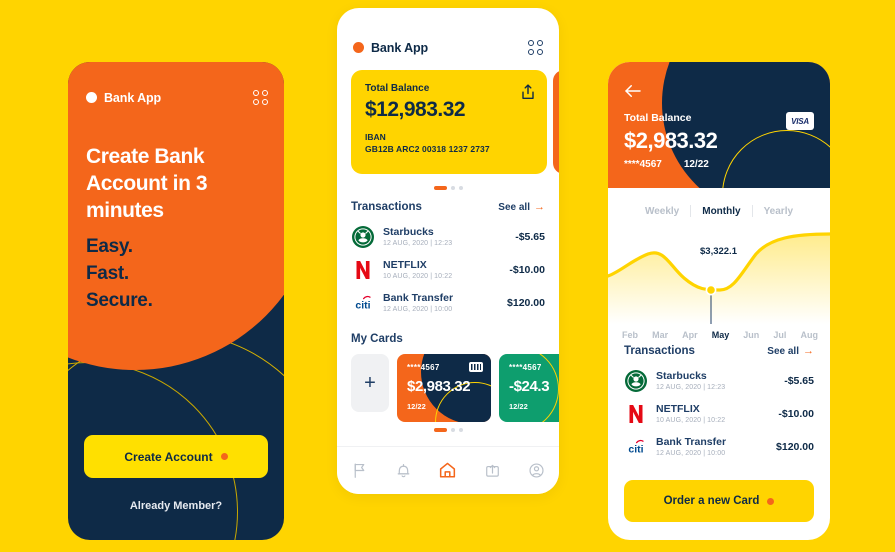  What do you see at coordinates (442, 269) in the screenshot?
I see `transaction-info: NETFLIX 10 AUG, 2020 | 10:22` at bounding box center [442, 269].